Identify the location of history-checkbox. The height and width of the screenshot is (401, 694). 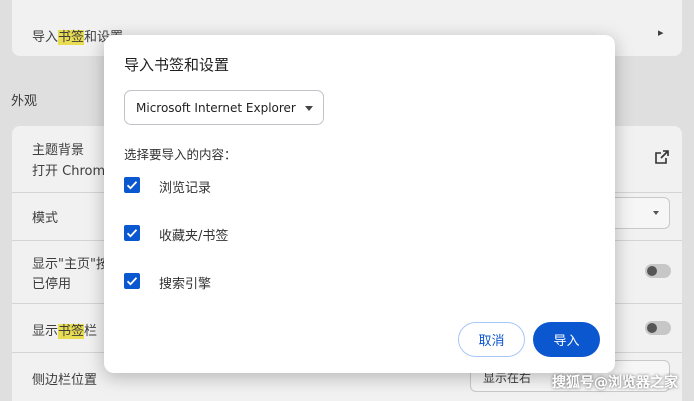
(132, 185).